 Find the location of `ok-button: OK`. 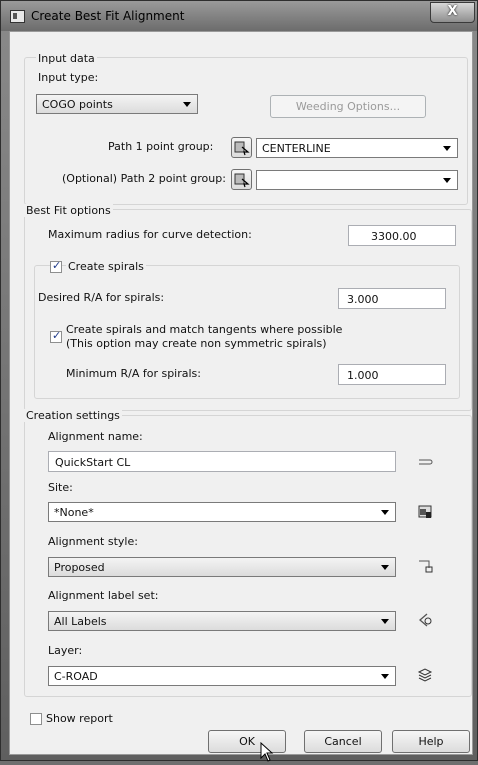

ok-button: OK is located at coordinates (247, 741).